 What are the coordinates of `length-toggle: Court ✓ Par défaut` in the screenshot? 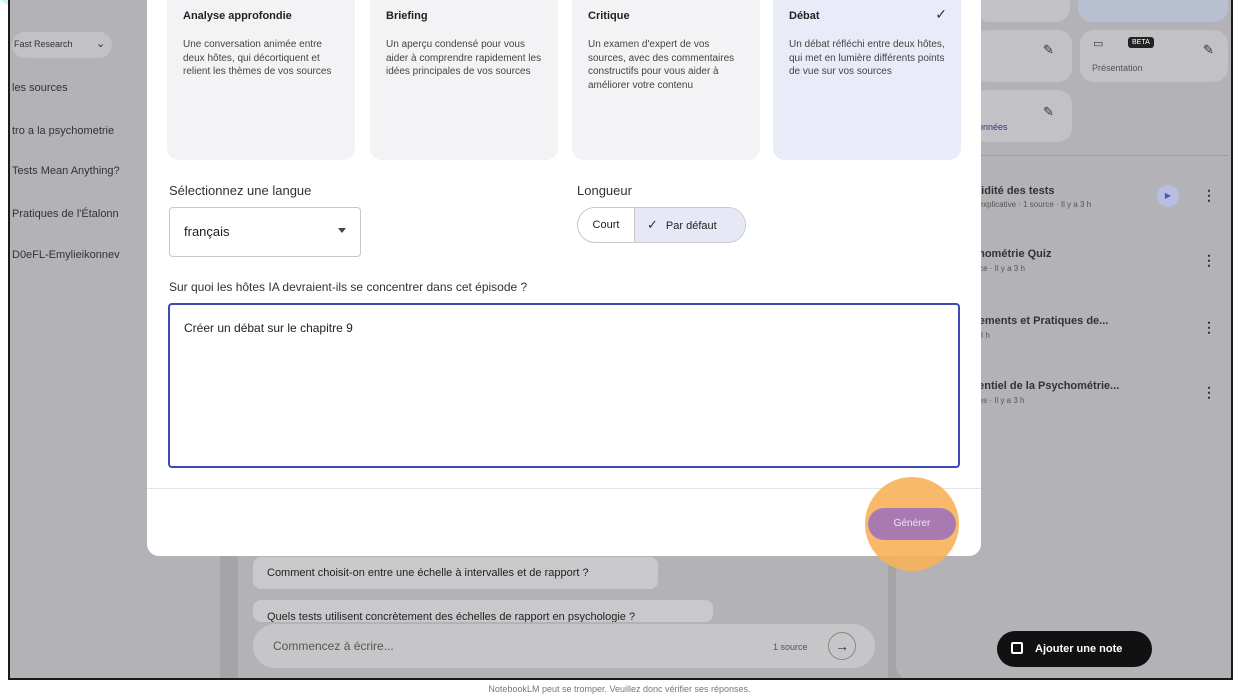 It's located at (661, 225).